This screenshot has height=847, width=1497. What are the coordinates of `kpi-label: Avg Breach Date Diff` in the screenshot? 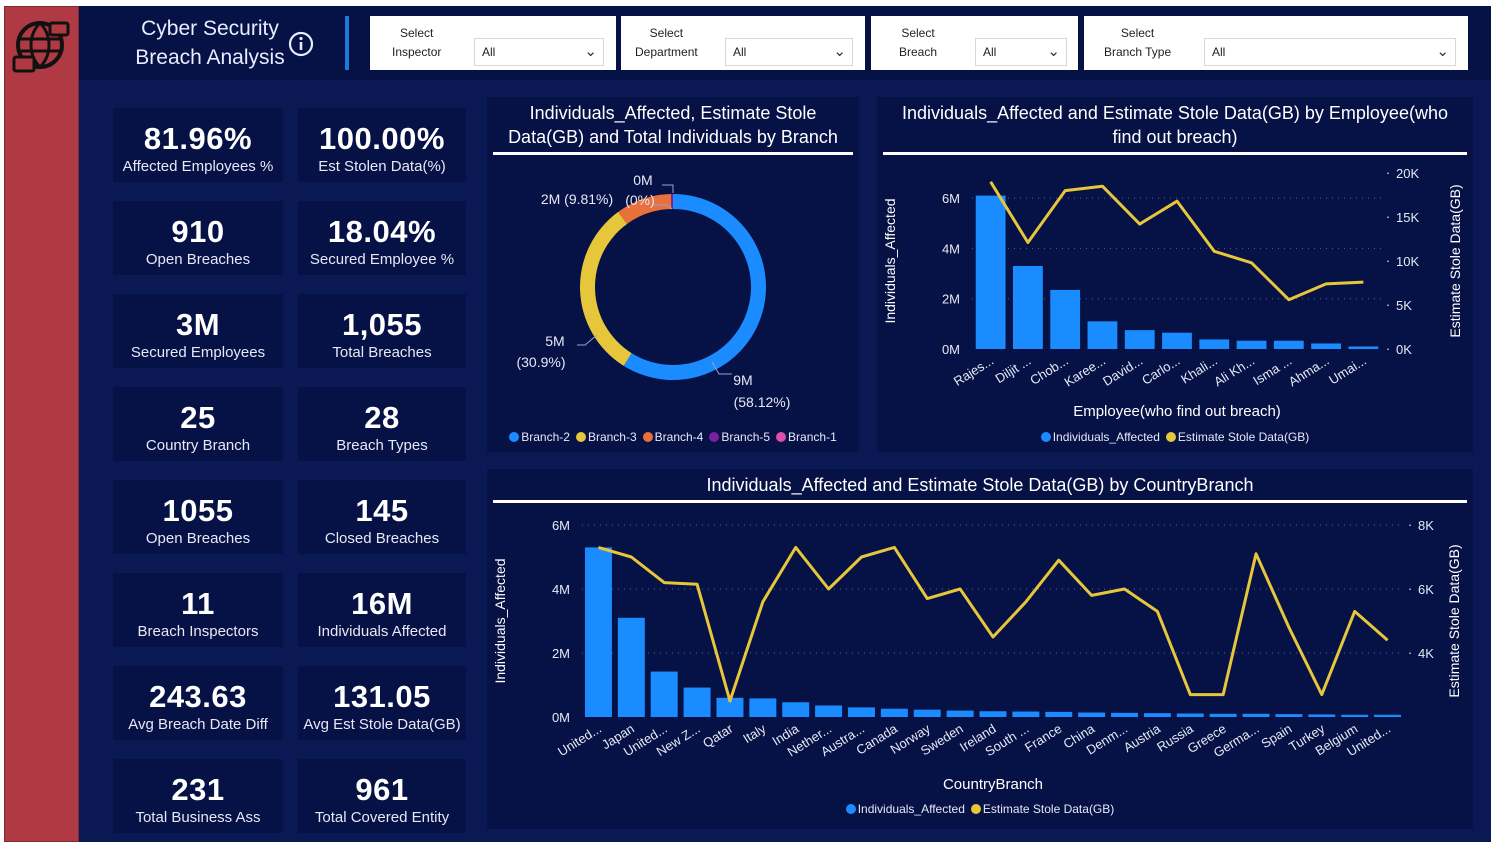 It's located at (198, 724).